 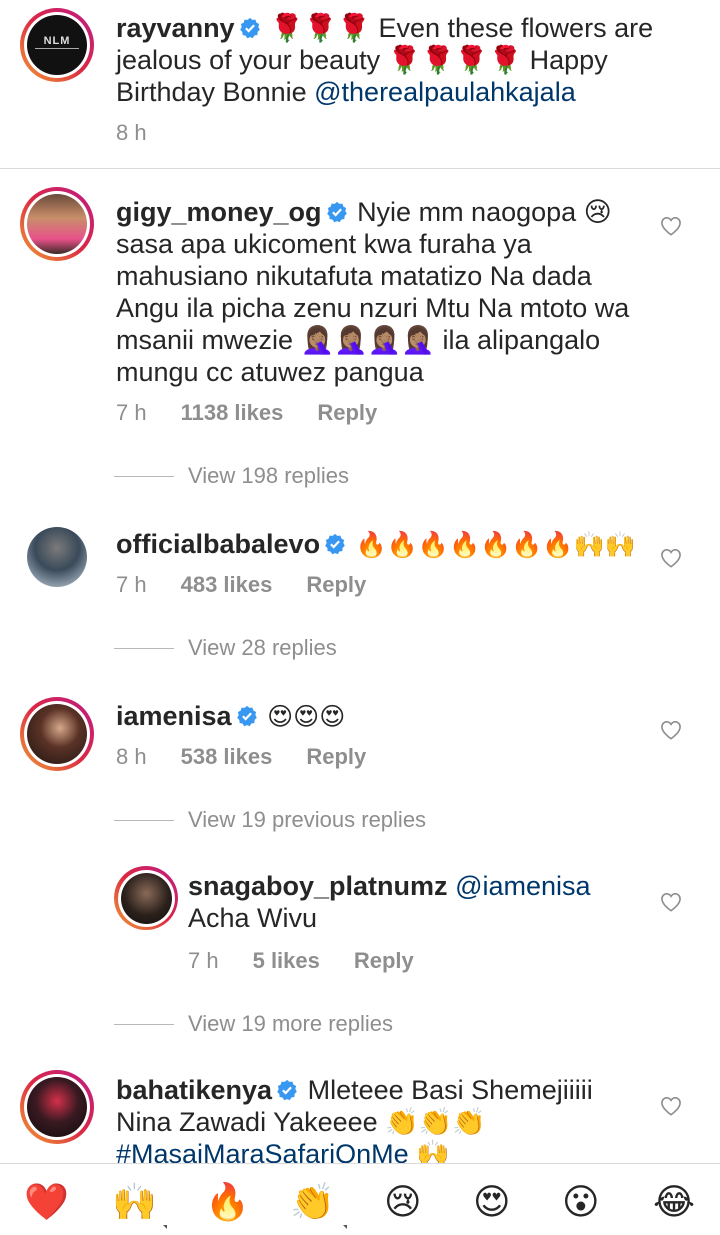 I want to click on surprised-face-emoji-button: 😮, so click(x=581, y=1202).